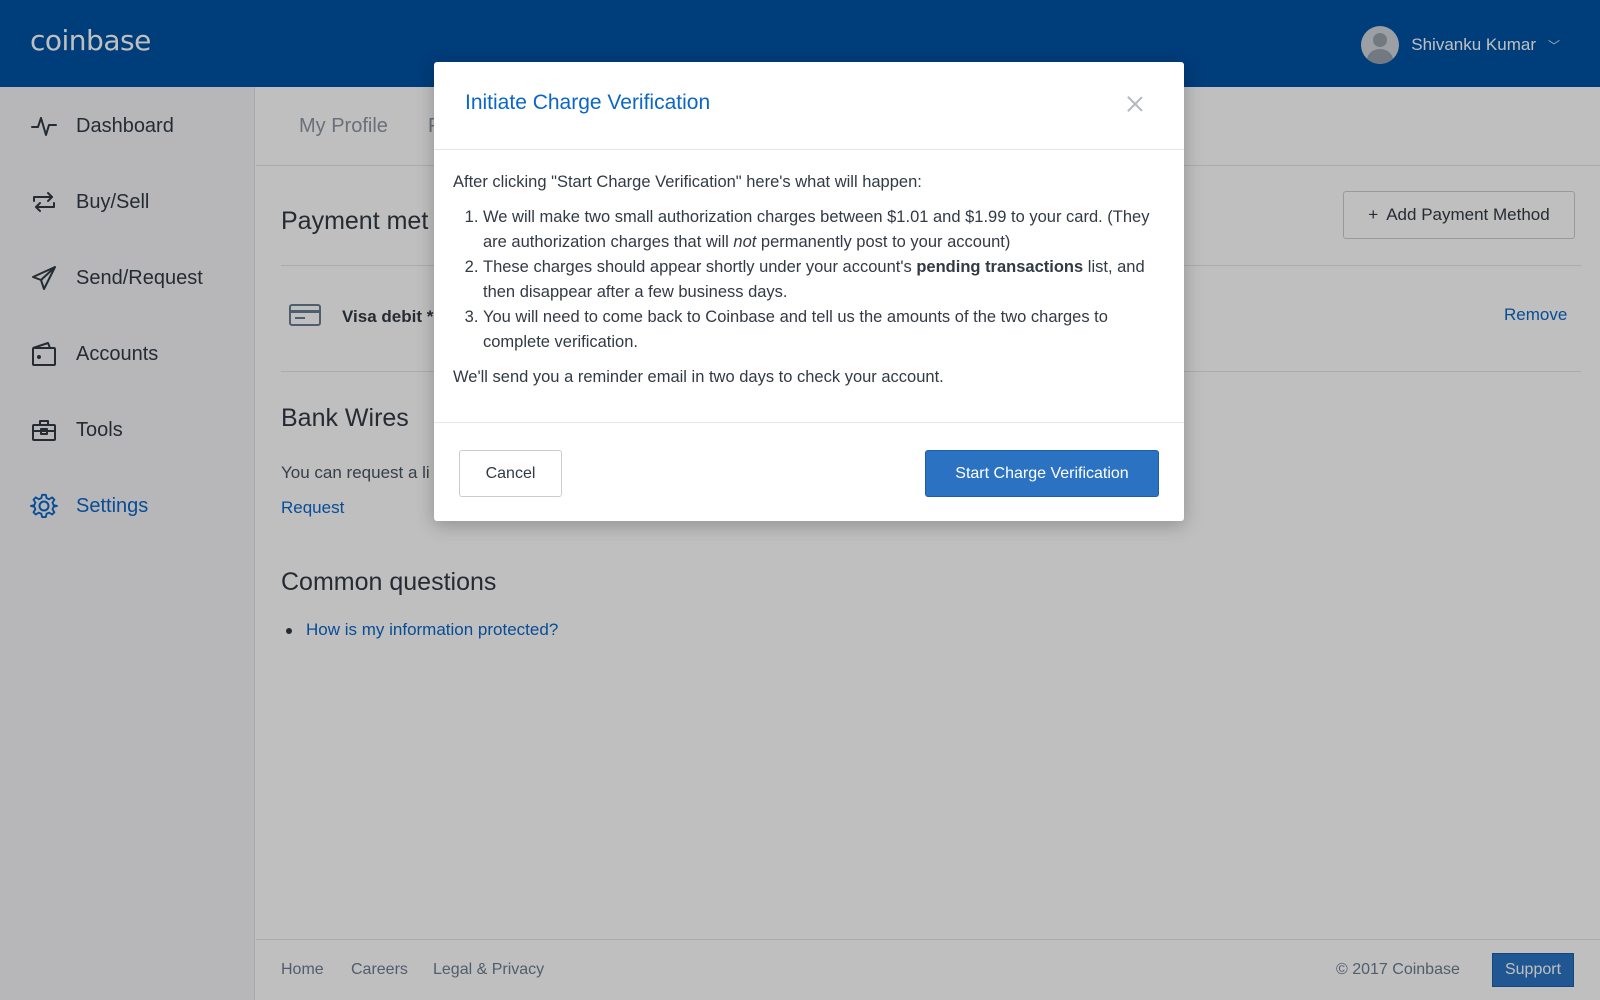  What do you see at coordinates (510, 473) in the screenshot?
I see `cancel-button: Cancel` at bounding box center [510, 473].